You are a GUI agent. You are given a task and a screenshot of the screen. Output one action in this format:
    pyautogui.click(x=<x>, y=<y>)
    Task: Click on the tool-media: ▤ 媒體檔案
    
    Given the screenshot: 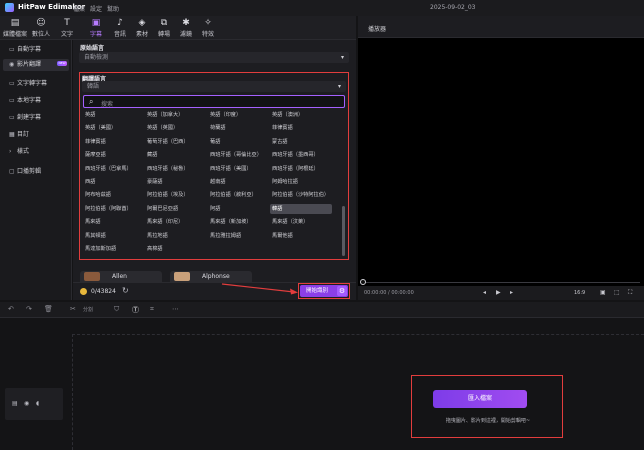 What is the action you would take?
    pyautogui.click(x=15, y=28)
    